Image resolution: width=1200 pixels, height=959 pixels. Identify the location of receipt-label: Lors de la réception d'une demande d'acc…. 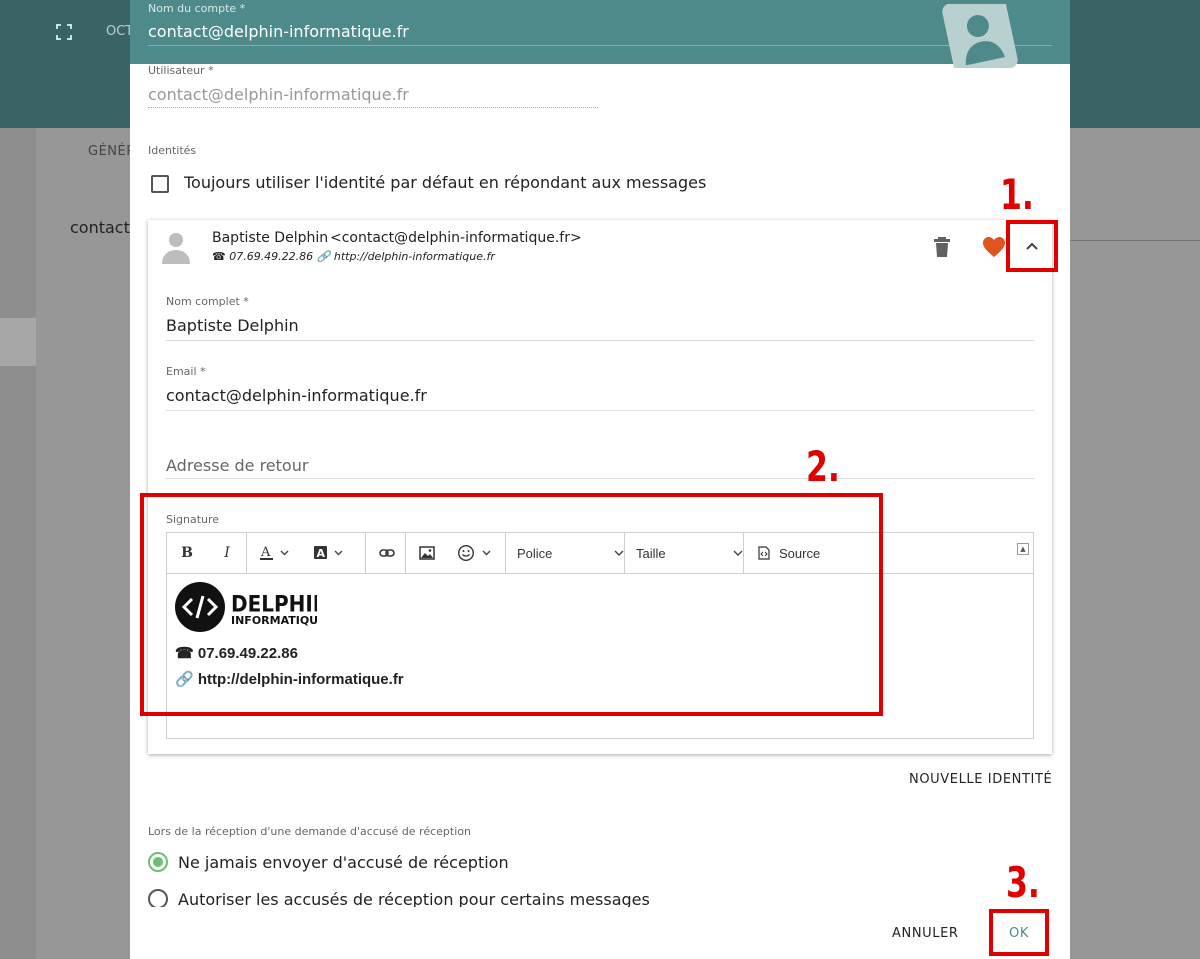
(309, 831).